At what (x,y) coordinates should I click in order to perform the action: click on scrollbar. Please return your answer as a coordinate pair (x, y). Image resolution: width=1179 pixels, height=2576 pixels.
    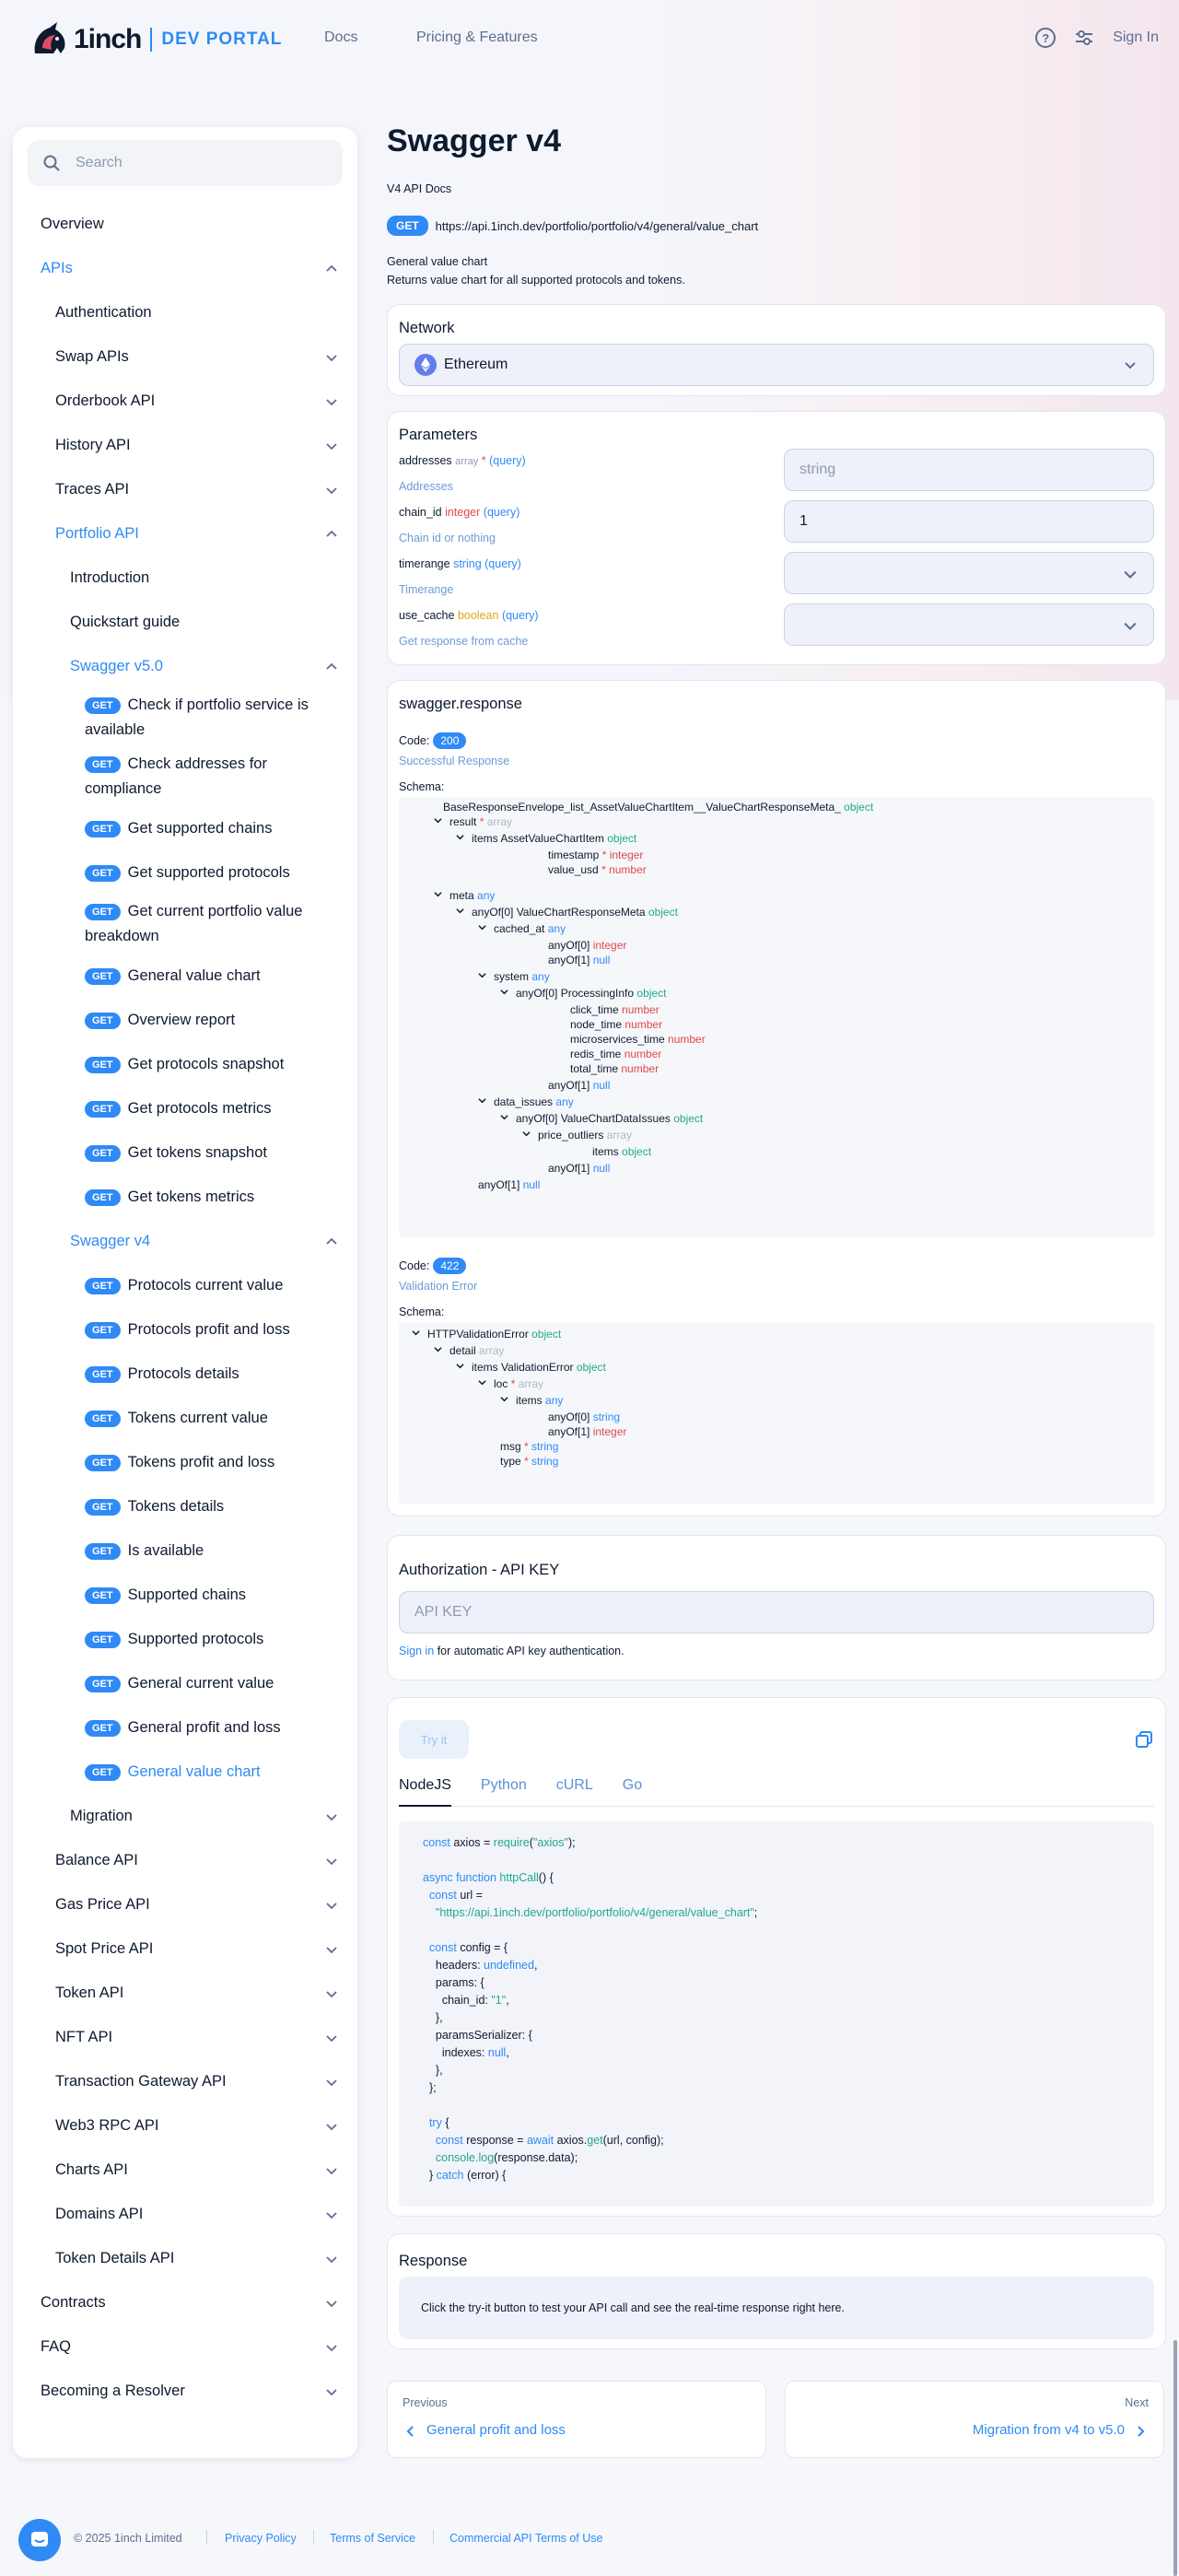
    Looking at the image, I should click on (1175, 2458).